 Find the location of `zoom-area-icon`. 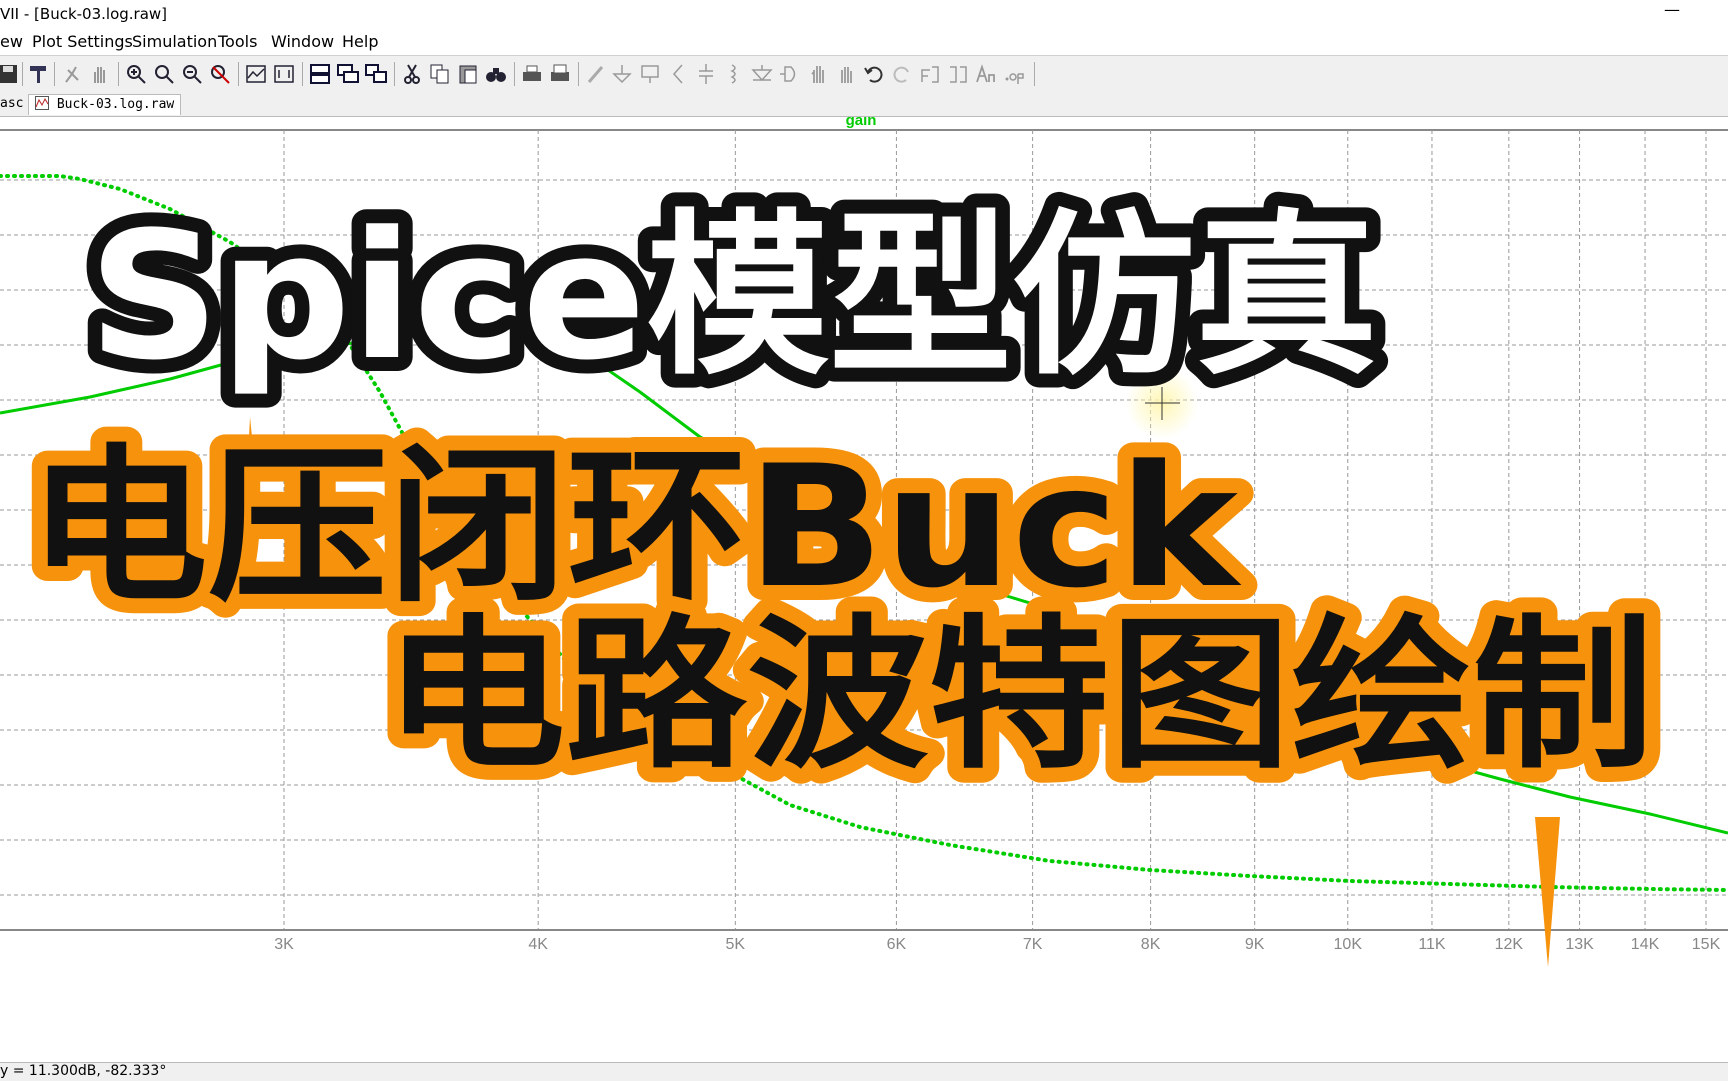

zoom-area-icon is located at coordinates (164, 74).